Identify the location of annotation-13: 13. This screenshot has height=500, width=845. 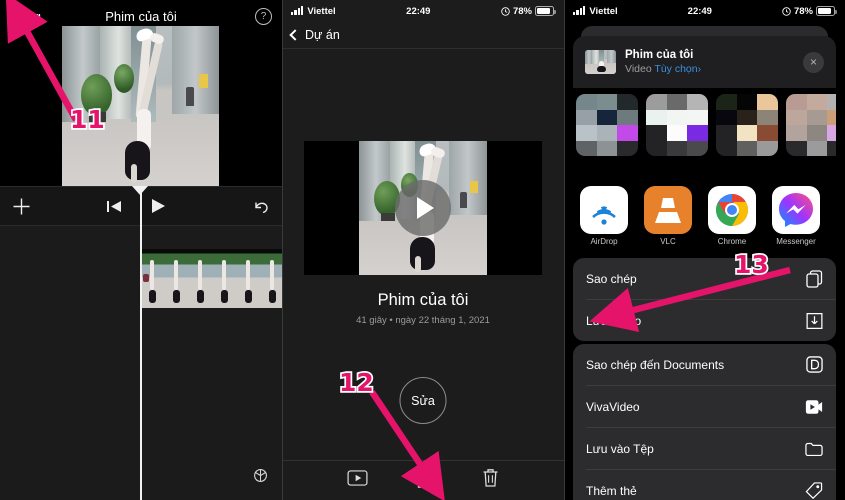
(751, 264).